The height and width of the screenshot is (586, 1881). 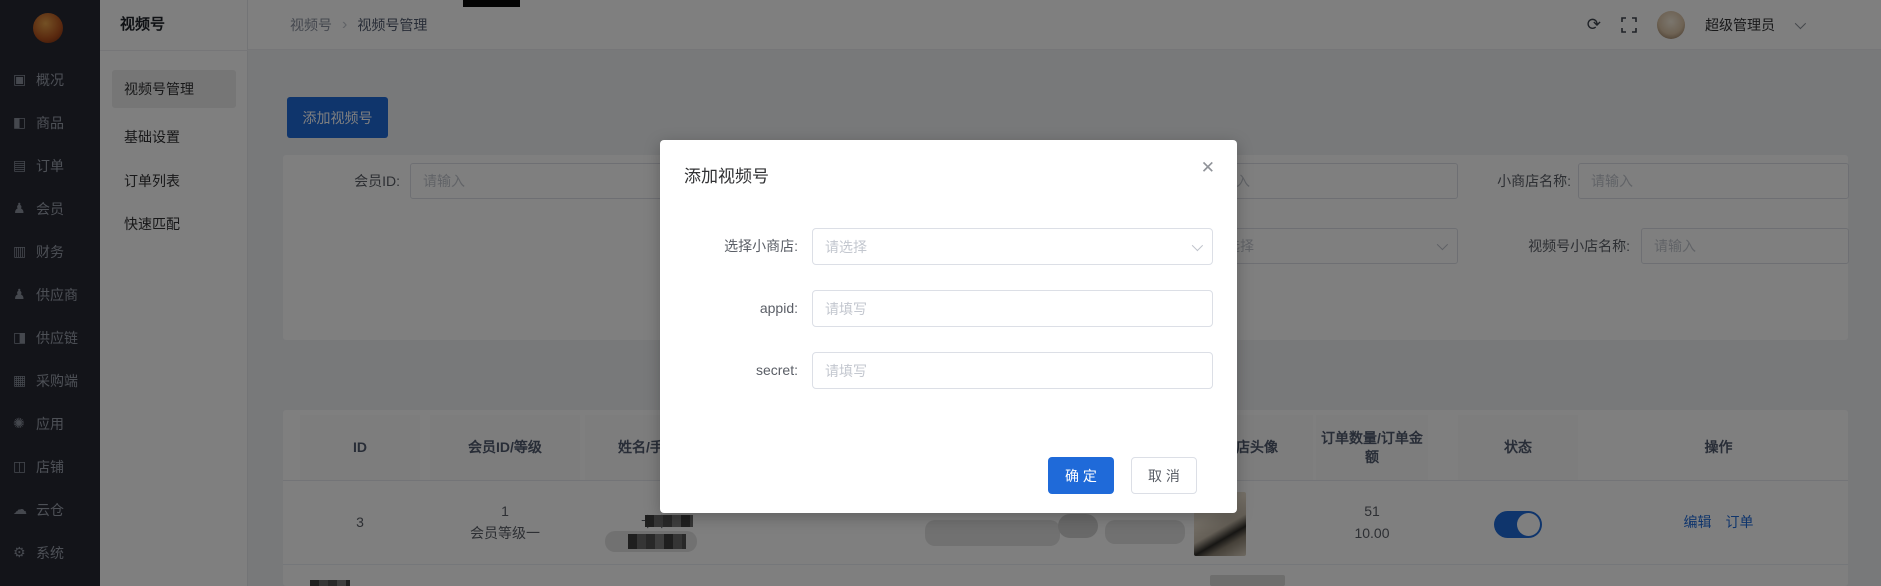 I want to click on secret-input, so click(x=1012, y=370).